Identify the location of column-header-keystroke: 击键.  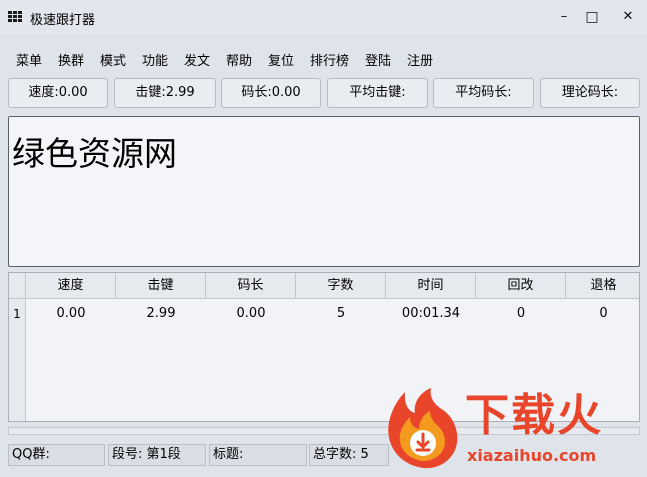
(161, 286).